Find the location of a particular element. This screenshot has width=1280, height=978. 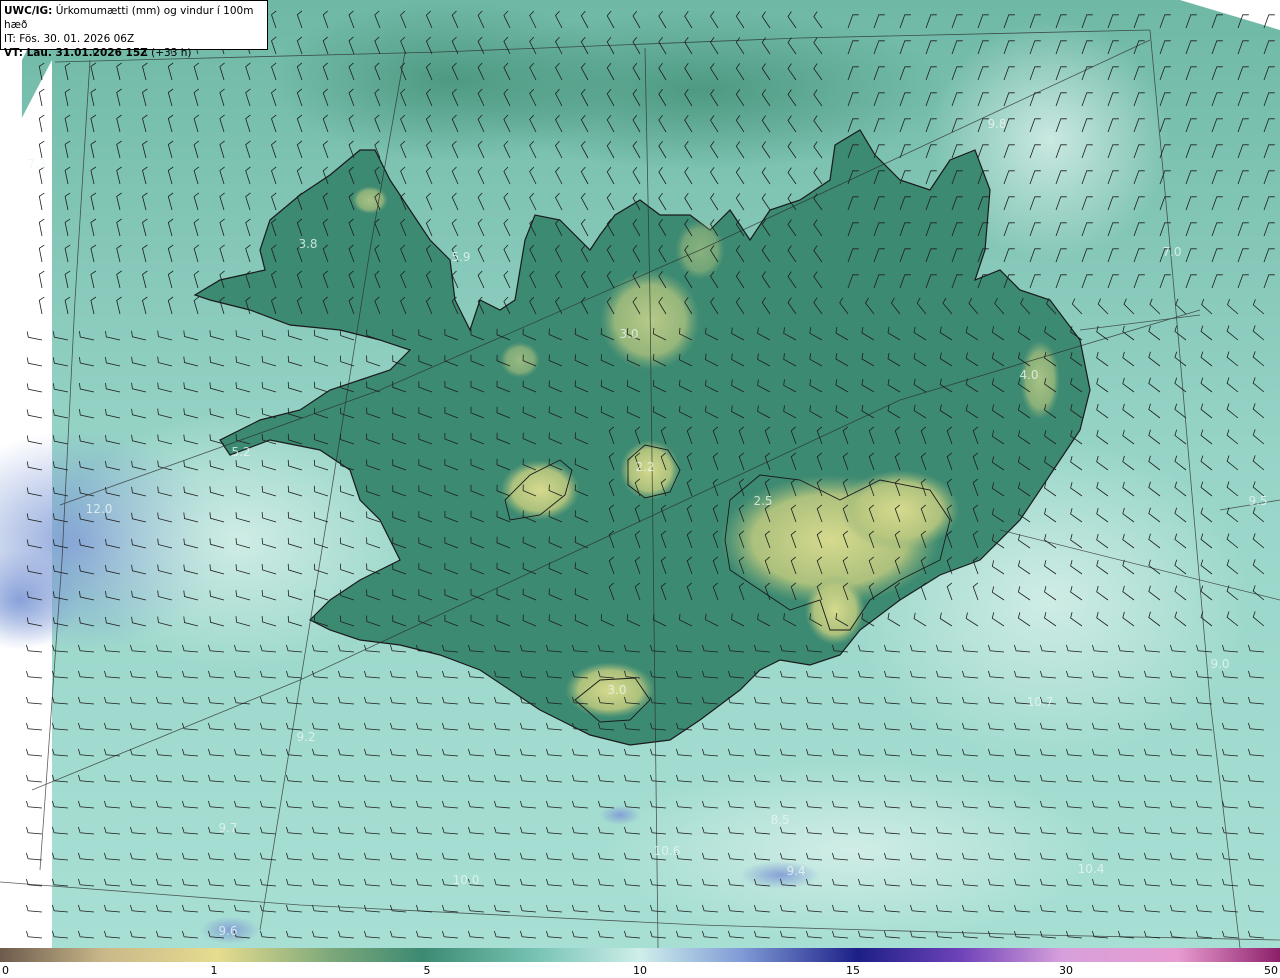

valid-time: VT: Lau. 31.01.2026 15Z is located at coordinates (76, 53).